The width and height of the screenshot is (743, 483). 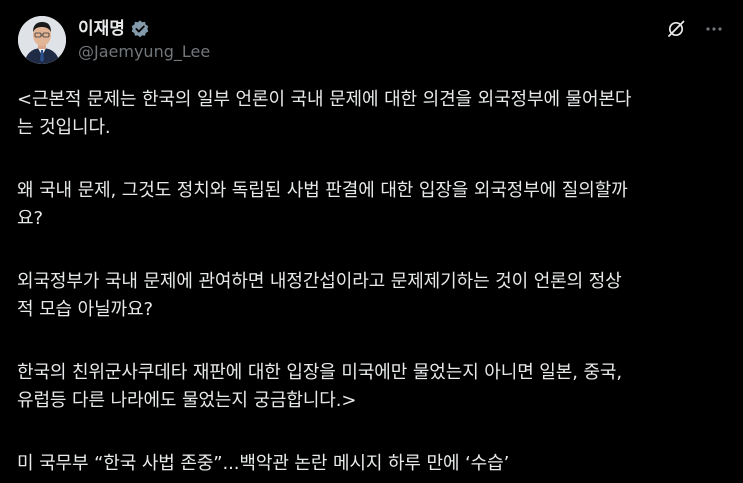 I want to click on grok-icon, so click(x=676, y=31).